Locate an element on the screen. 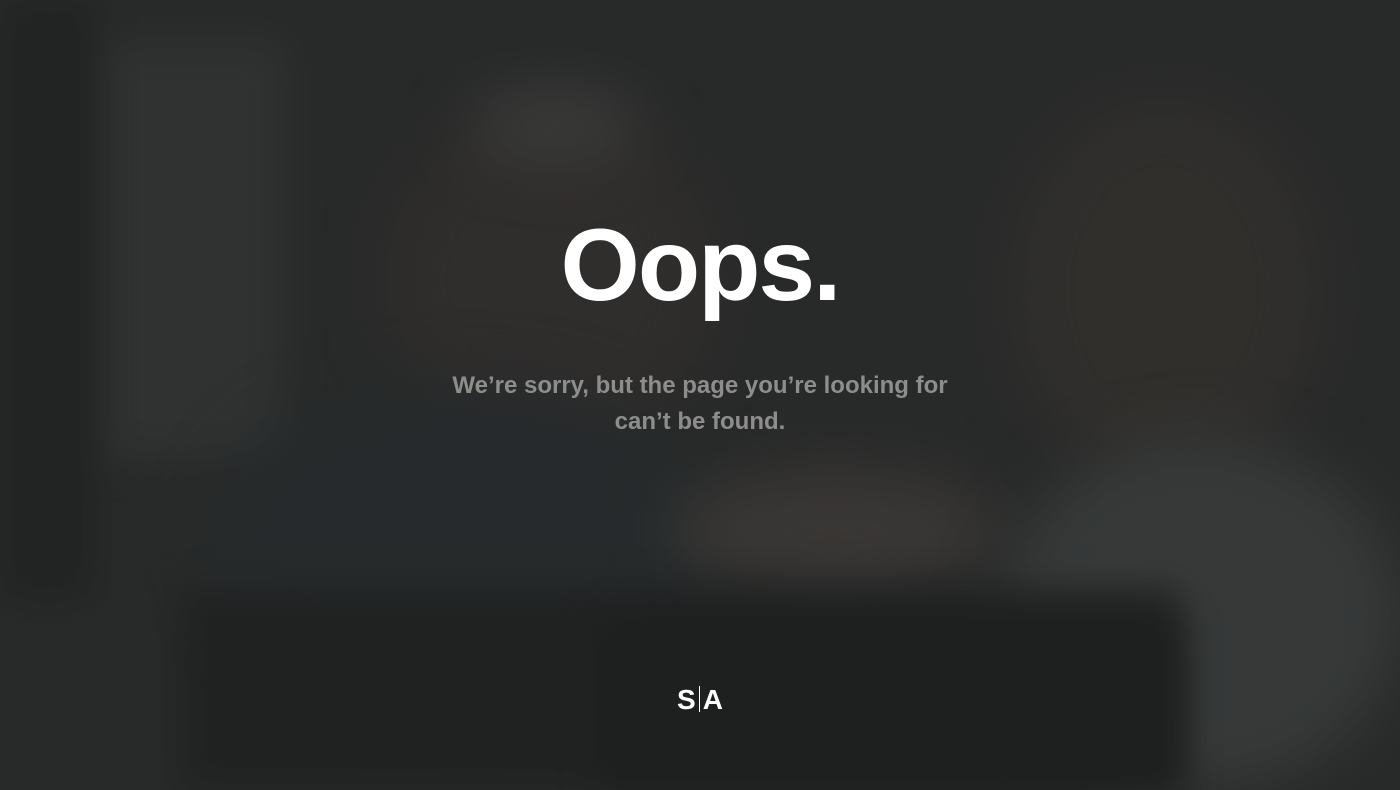  error-headline: Oops. is located at coordinates (700, 265).